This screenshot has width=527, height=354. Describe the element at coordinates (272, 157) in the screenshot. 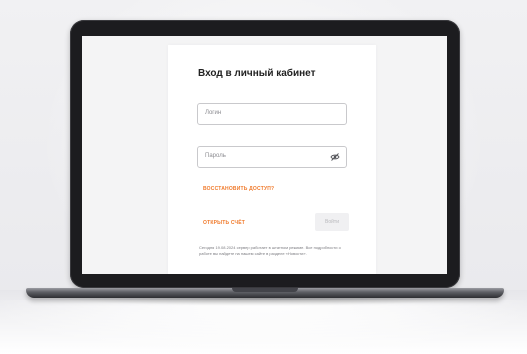

I see `password-field: Пароль` at that location.